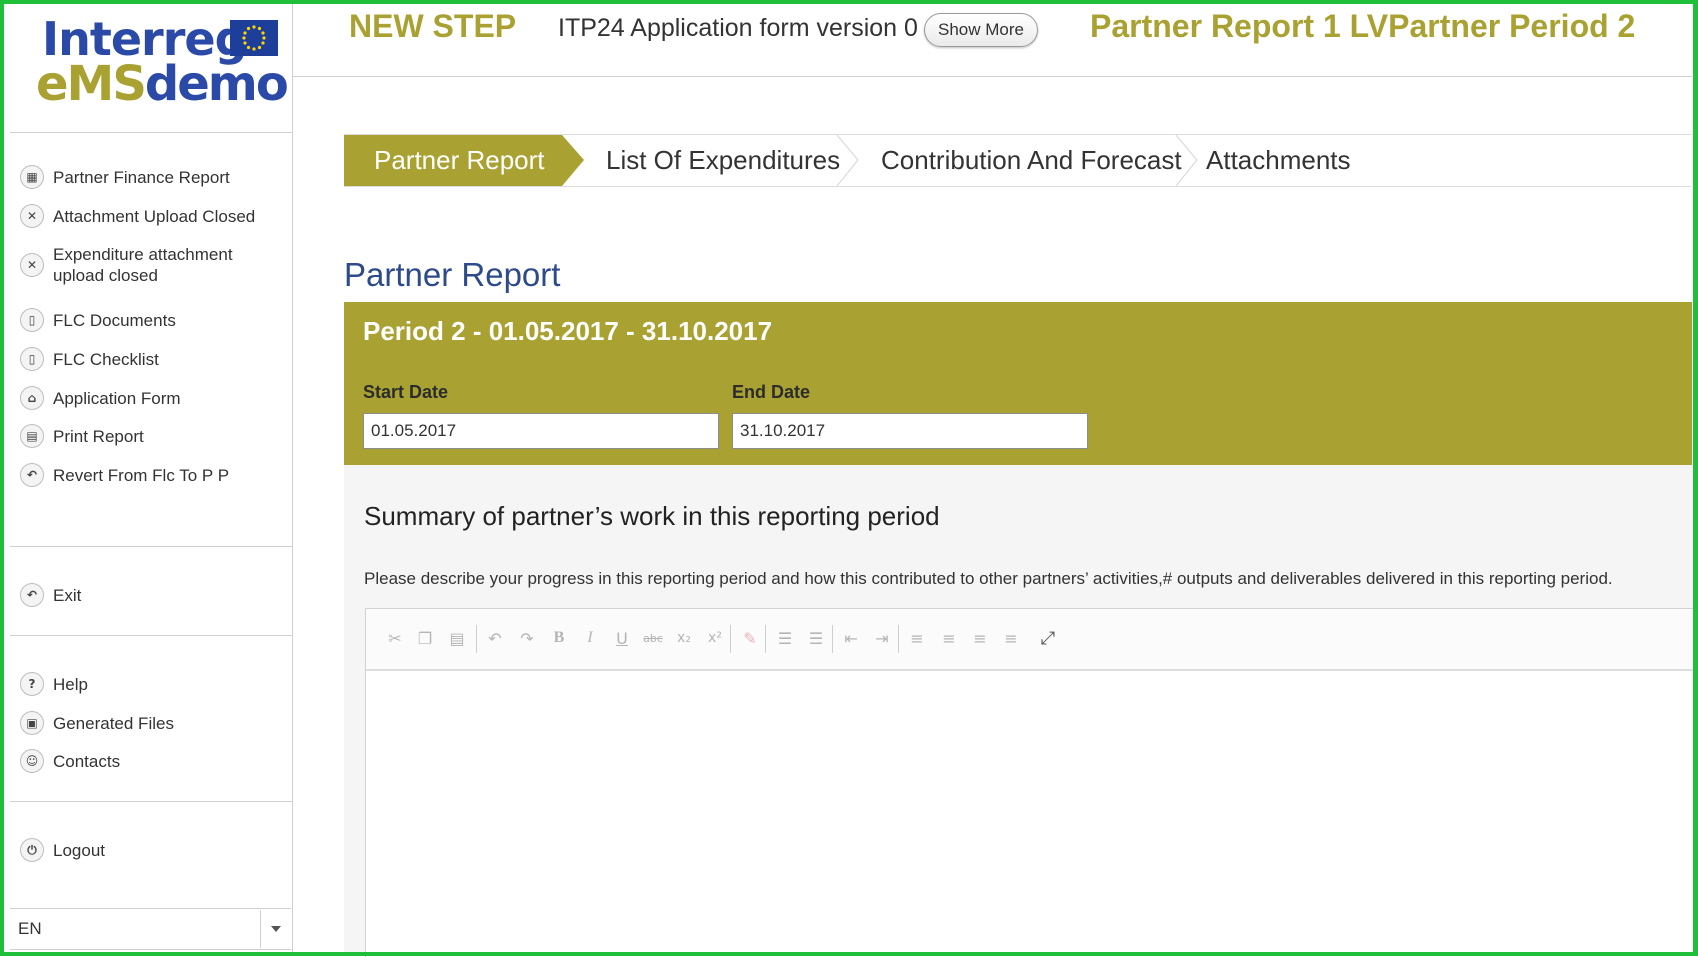  What do you see at coordinates (32, 684) in the screenshot?
I see `help-icon: ?` at bounding box center [32, 684].